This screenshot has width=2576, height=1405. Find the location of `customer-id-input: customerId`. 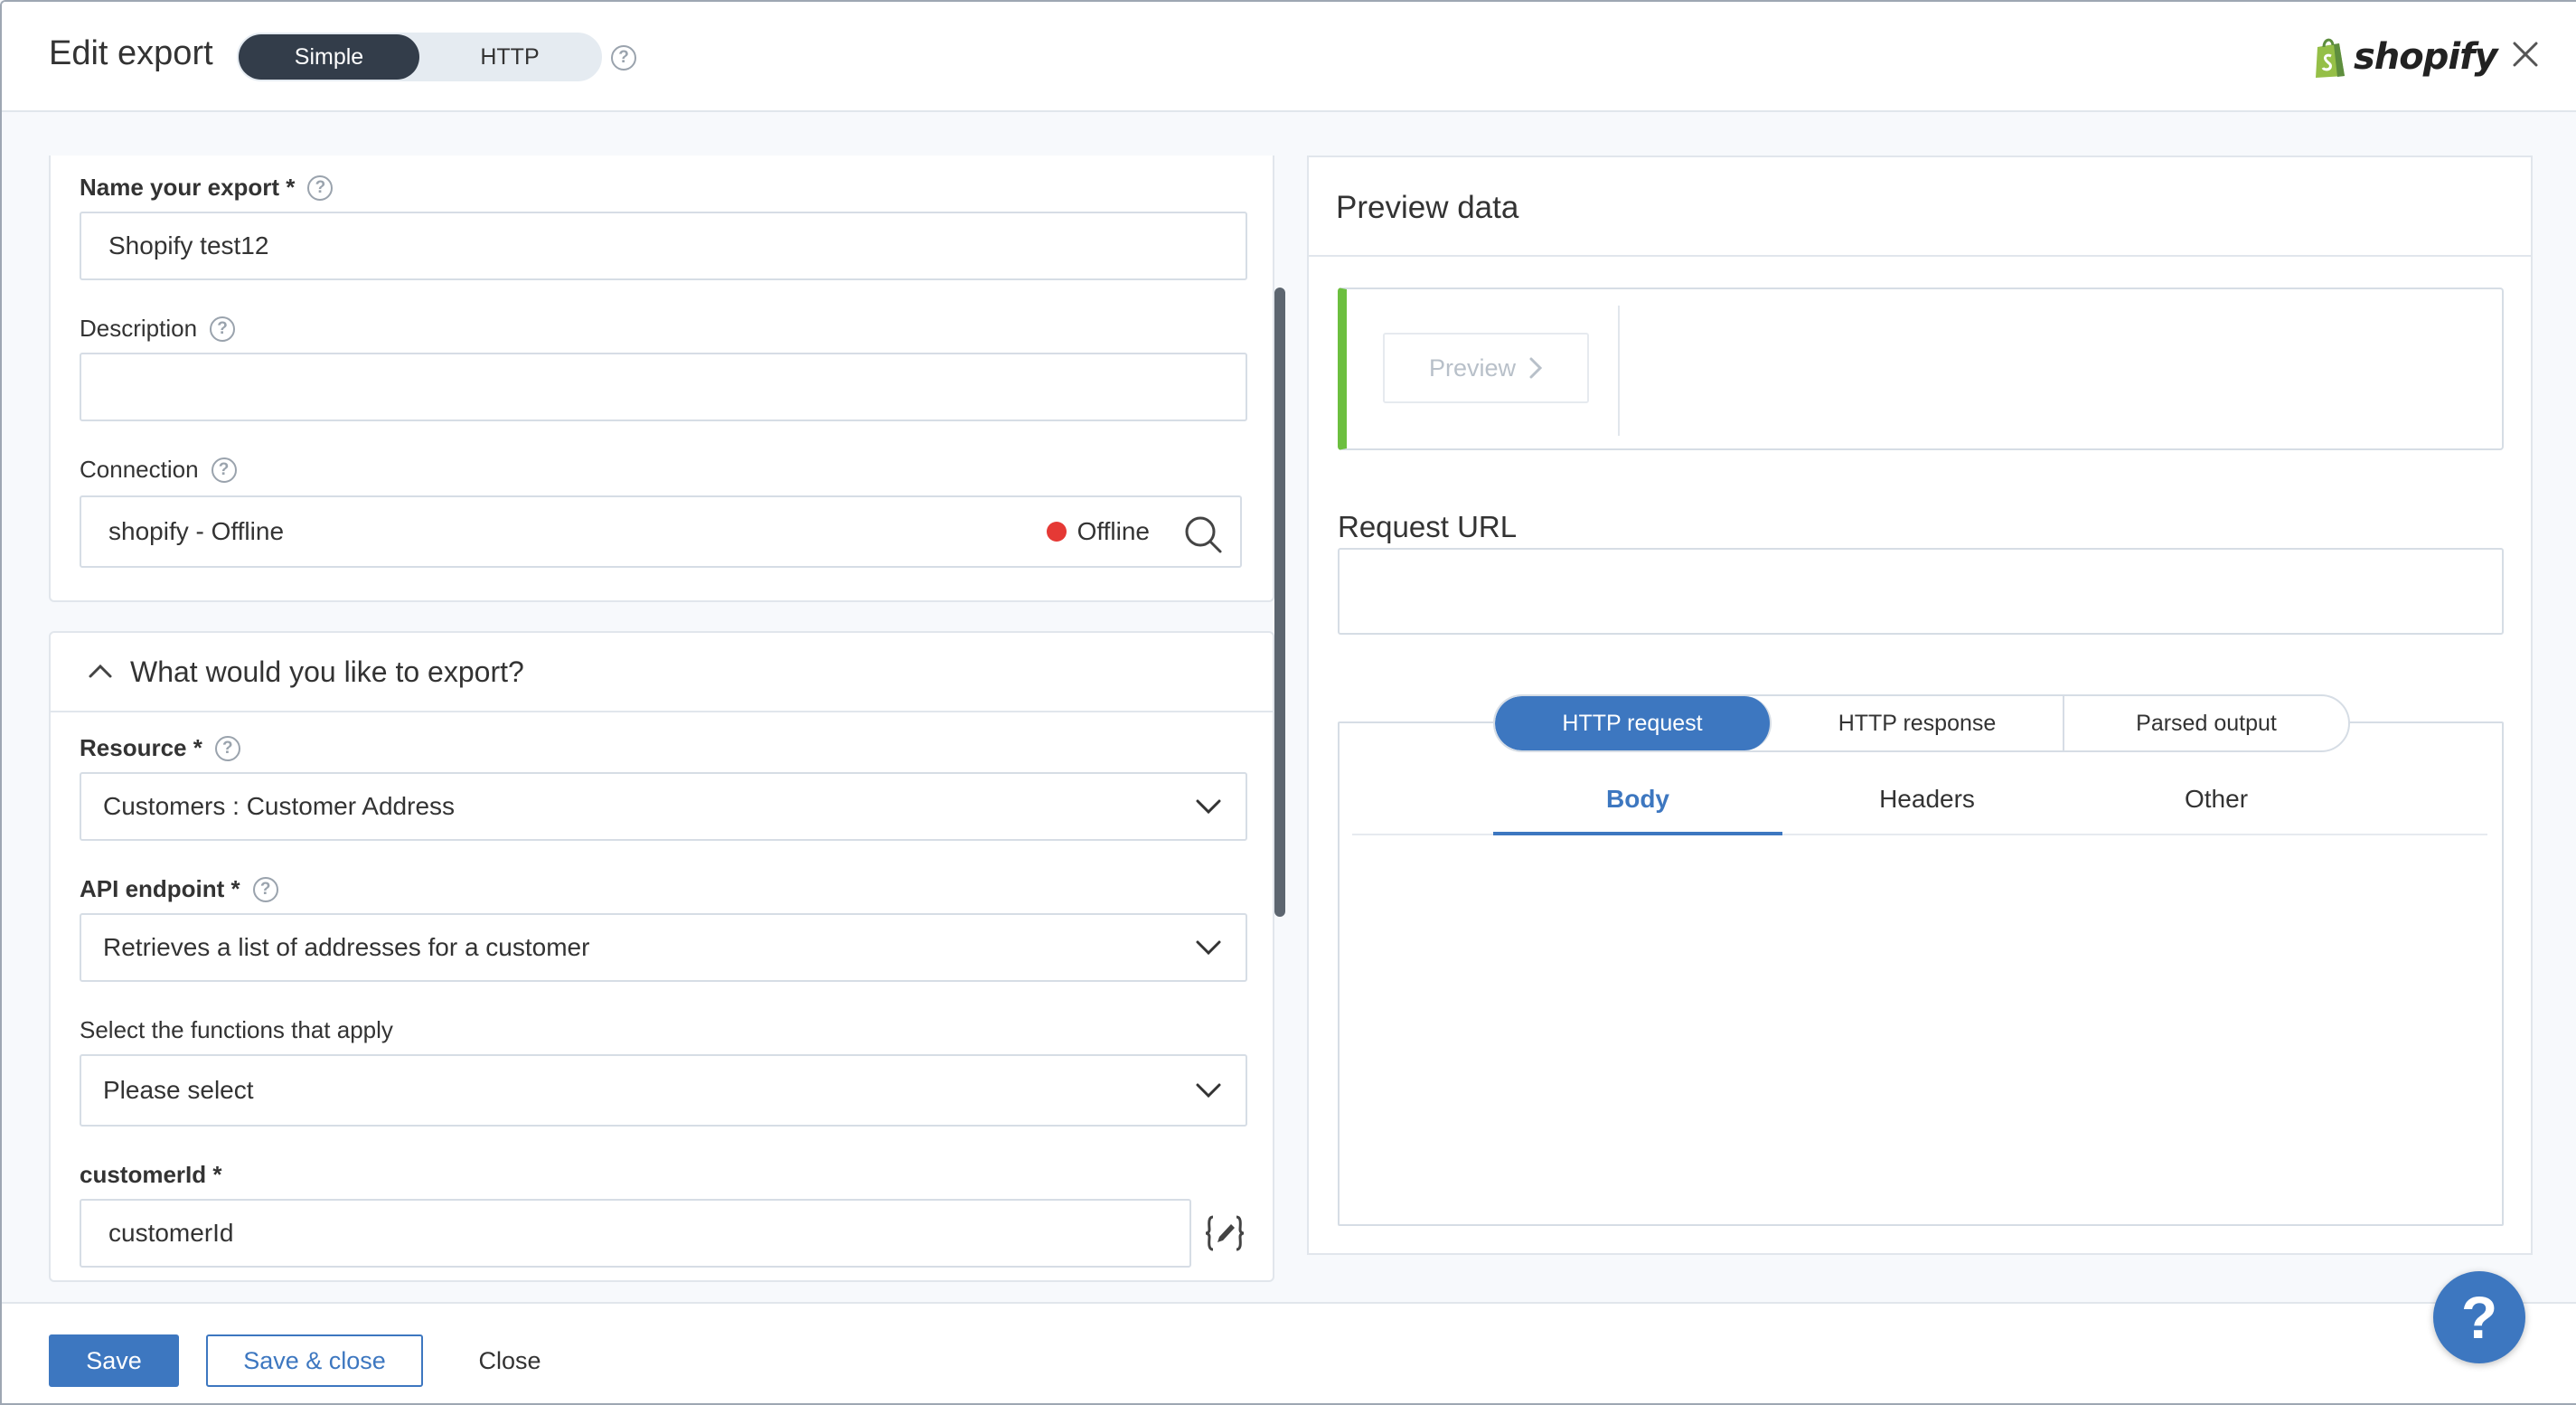

customer-id-input: customerId is located at coordinates (636, 1233).